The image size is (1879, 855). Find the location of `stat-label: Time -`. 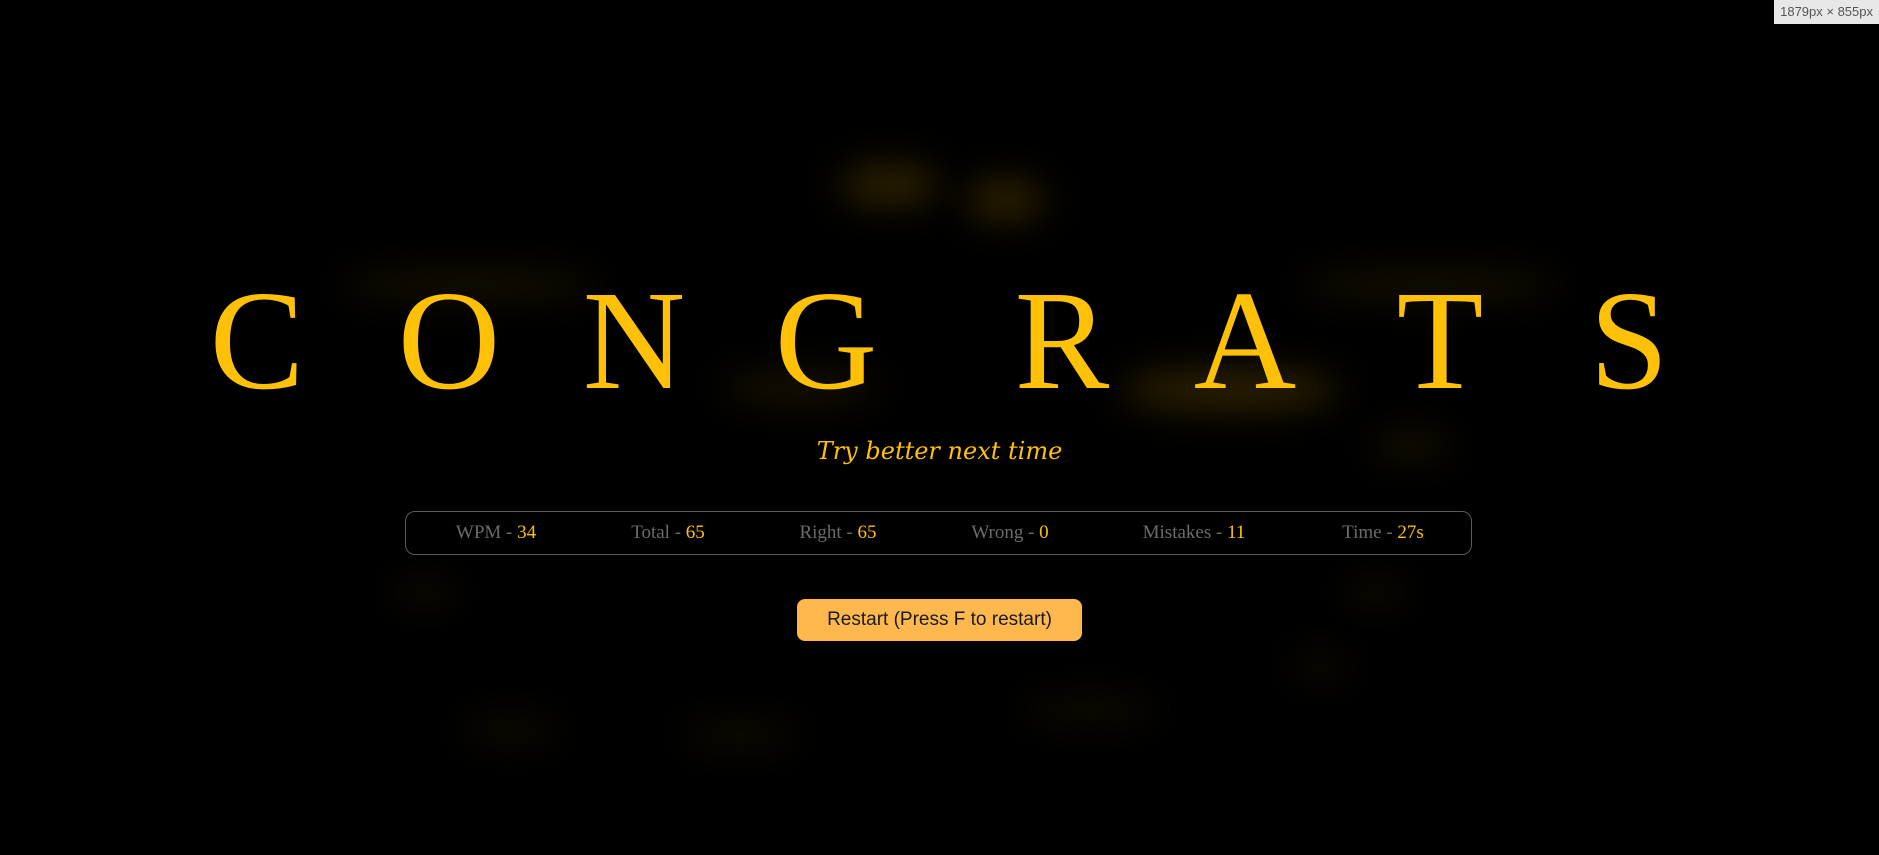

stat-label: Time - is located at coordinates (1370, 532).